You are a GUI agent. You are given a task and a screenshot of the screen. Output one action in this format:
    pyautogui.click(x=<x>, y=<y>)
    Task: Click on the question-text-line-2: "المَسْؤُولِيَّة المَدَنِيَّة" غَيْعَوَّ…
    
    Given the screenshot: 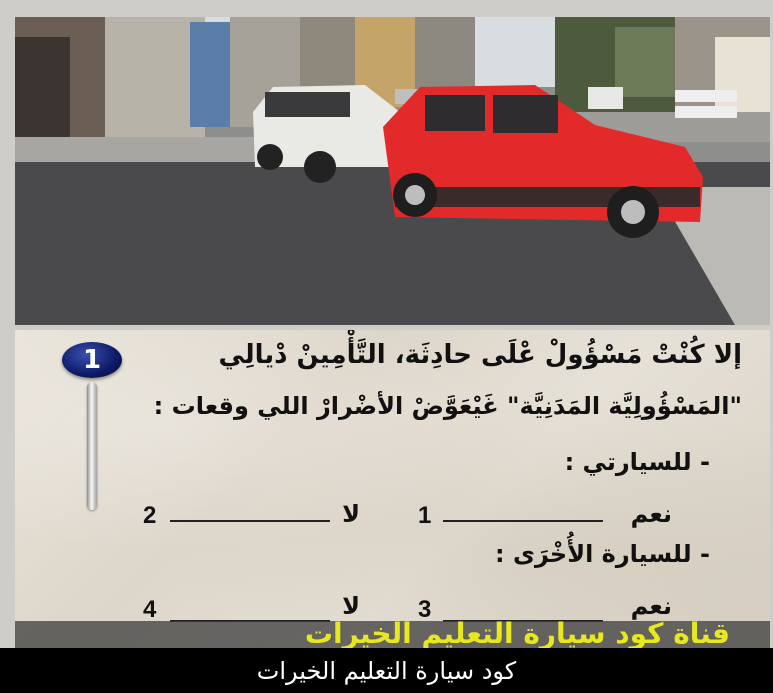 What is the action you would take?
    pyautogui.click(x=447, y=406)
    